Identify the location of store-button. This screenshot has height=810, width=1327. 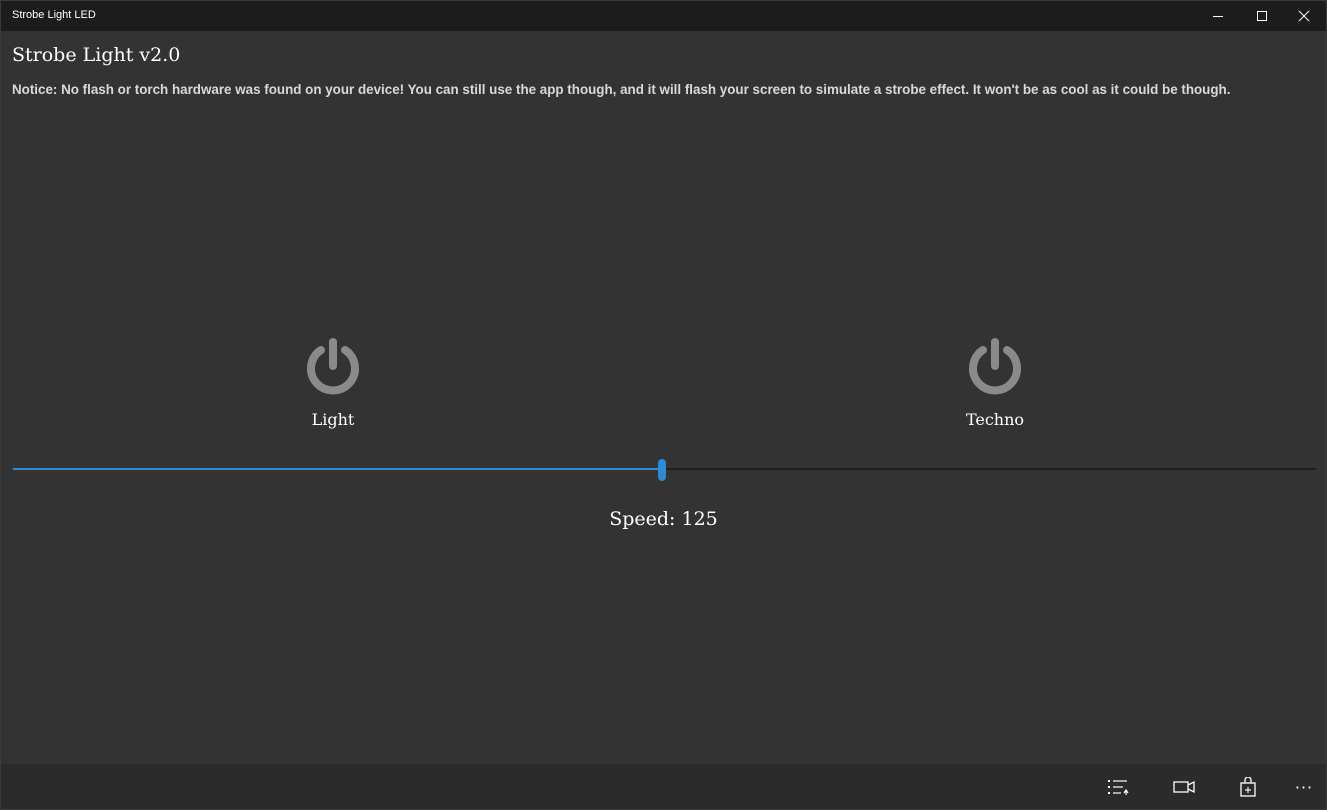
(1248, 787).